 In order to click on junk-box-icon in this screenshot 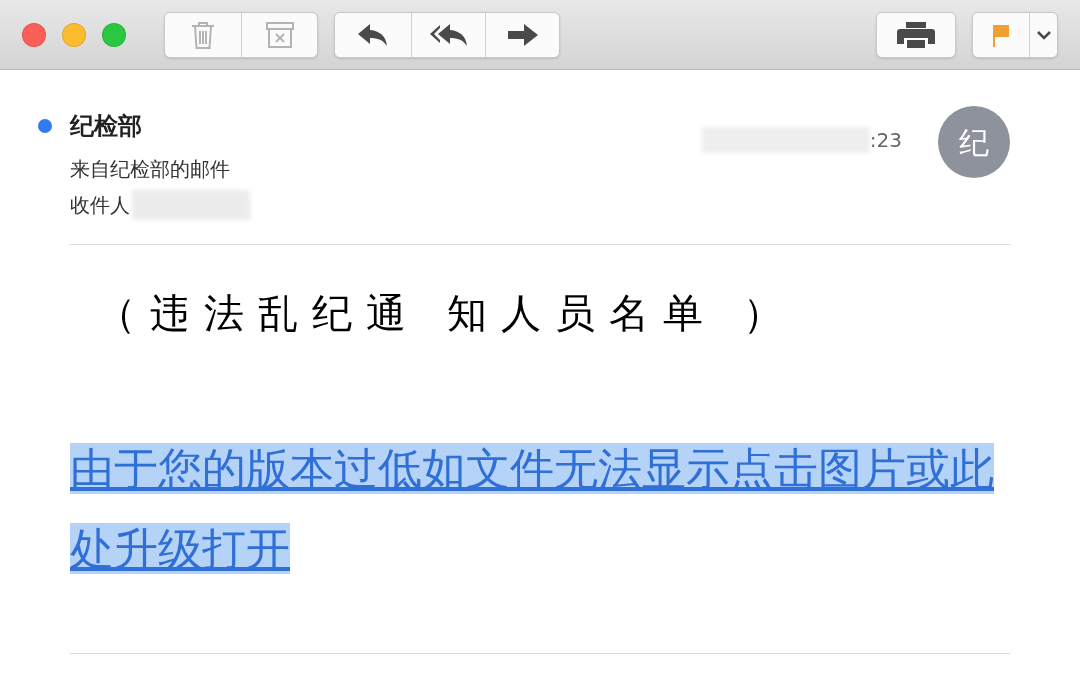, I will do `click(279, 34)`.